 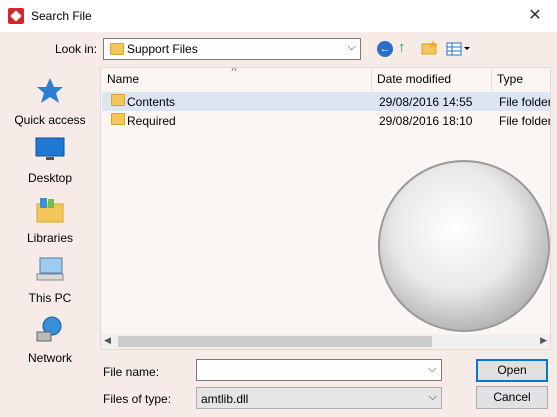 What do you see at coordinates (275, 341) in the screenshot?
I see `scroll-thumb` at bounding box center [275, 341].